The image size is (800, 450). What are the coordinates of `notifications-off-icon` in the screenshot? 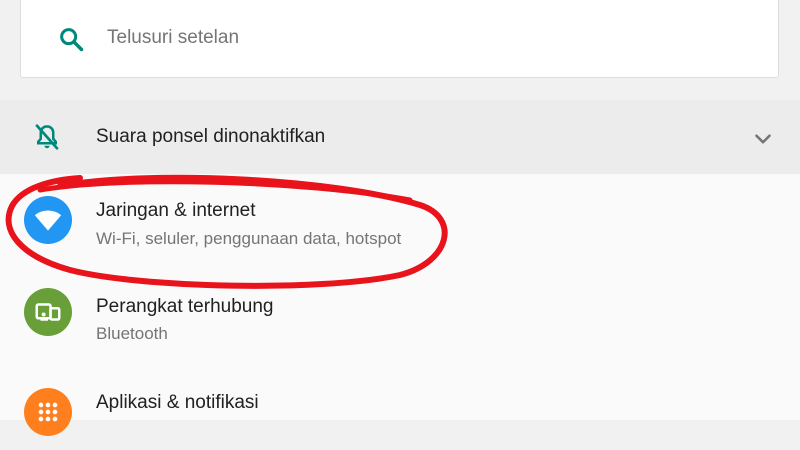 It's located at (47, 137).